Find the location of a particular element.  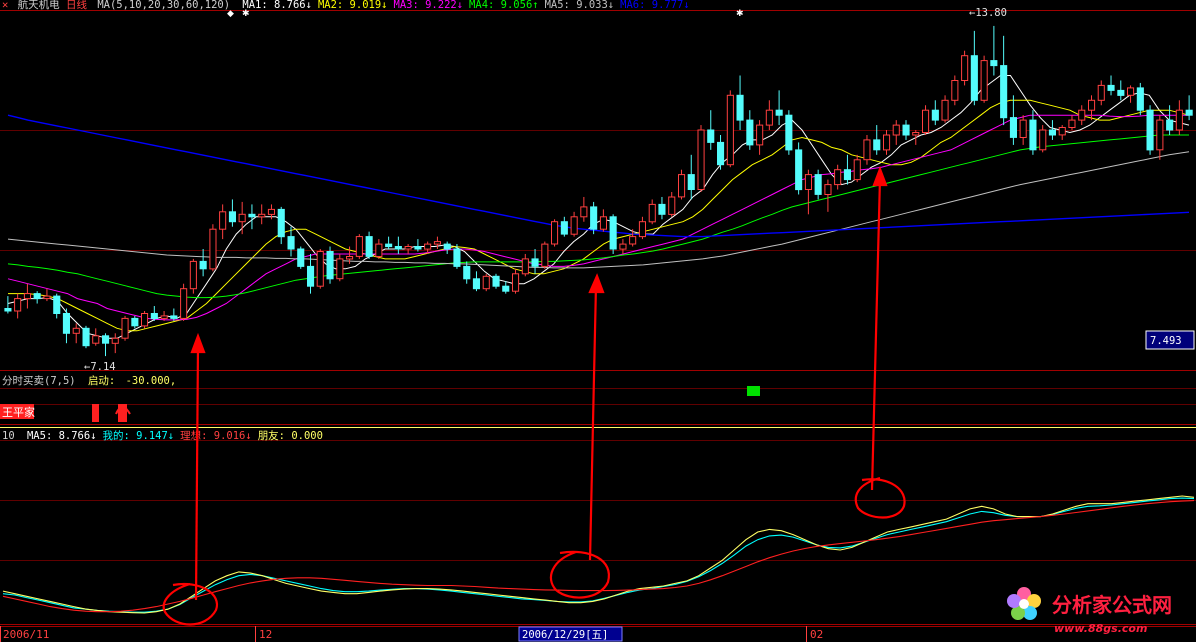

signal-title: 分时买卖(7,5) is located at coordinates (39, 381).